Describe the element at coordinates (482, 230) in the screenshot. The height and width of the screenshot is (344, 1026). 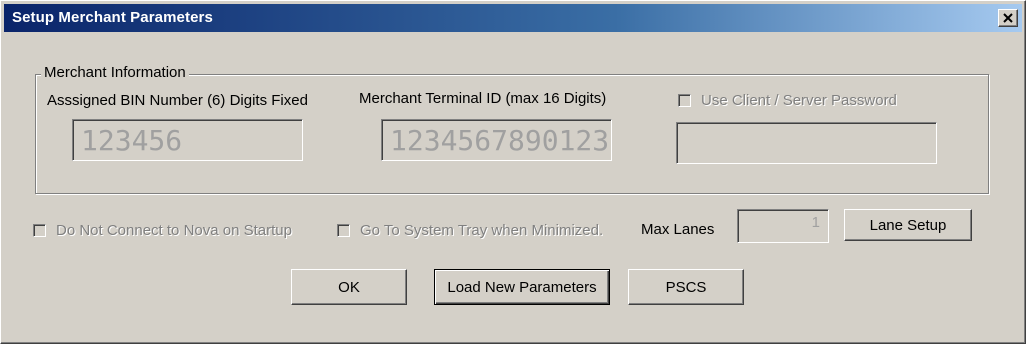
I see `system-tray-label: Go To System Tray when Minimized.` at that location.